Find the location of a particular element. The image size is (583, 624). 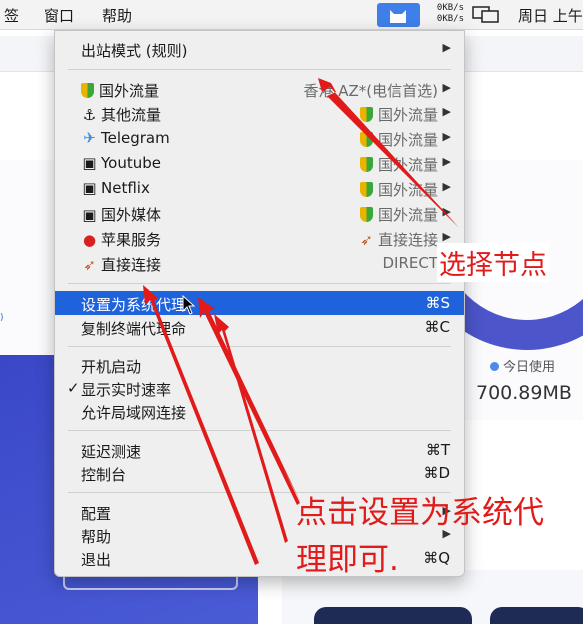

proxy-group-youtube: ▣ Youtube 国外流量 ▶ is located at coordinates (259, 163).